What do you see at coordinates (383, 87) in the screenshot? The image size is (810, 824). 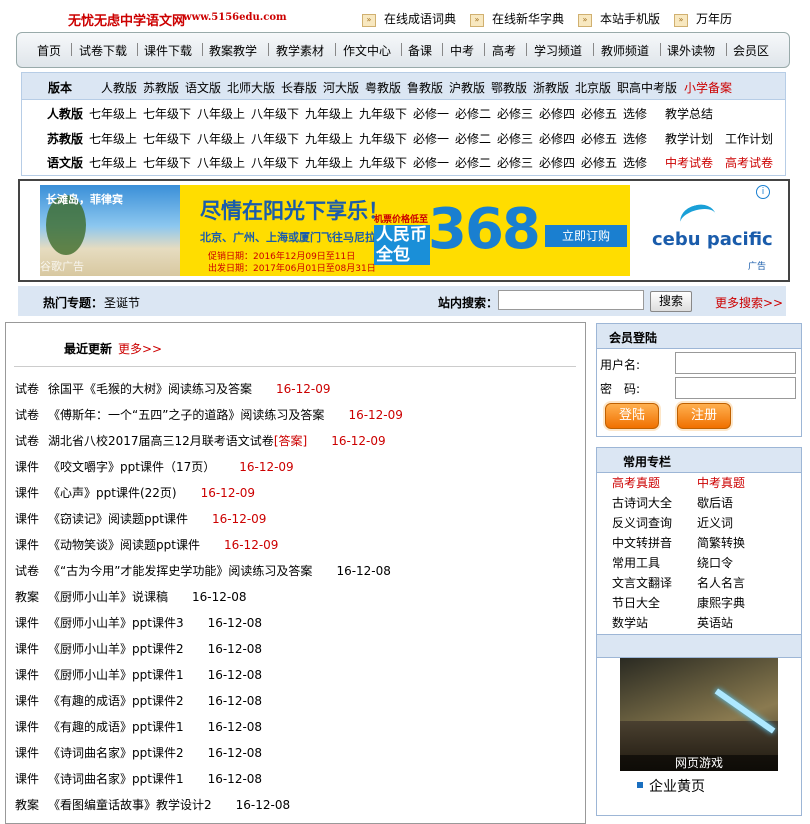 I see `version-link: 粤教版` at bounding box center [383, 87].